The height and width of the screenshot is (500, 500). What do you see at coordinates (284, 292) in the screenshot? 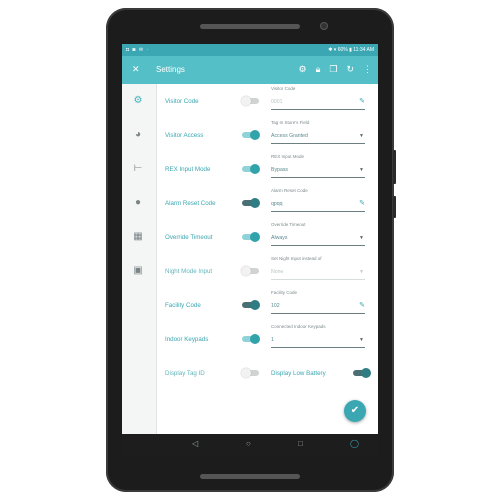
I see `field-label: Facility Code` at bounding box center [284, 292].